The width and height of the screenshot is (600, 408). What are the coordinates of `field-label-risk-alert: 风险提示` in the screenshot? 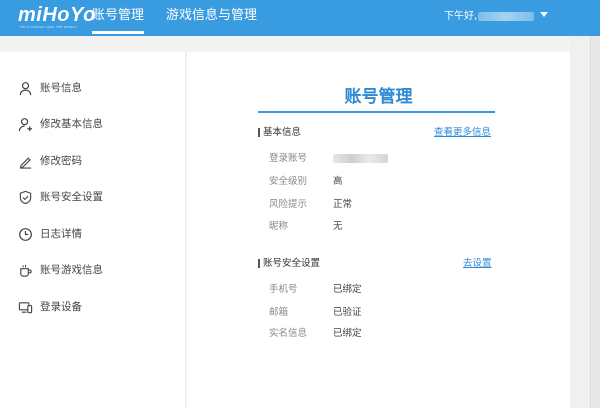 It's located at (288, 204).